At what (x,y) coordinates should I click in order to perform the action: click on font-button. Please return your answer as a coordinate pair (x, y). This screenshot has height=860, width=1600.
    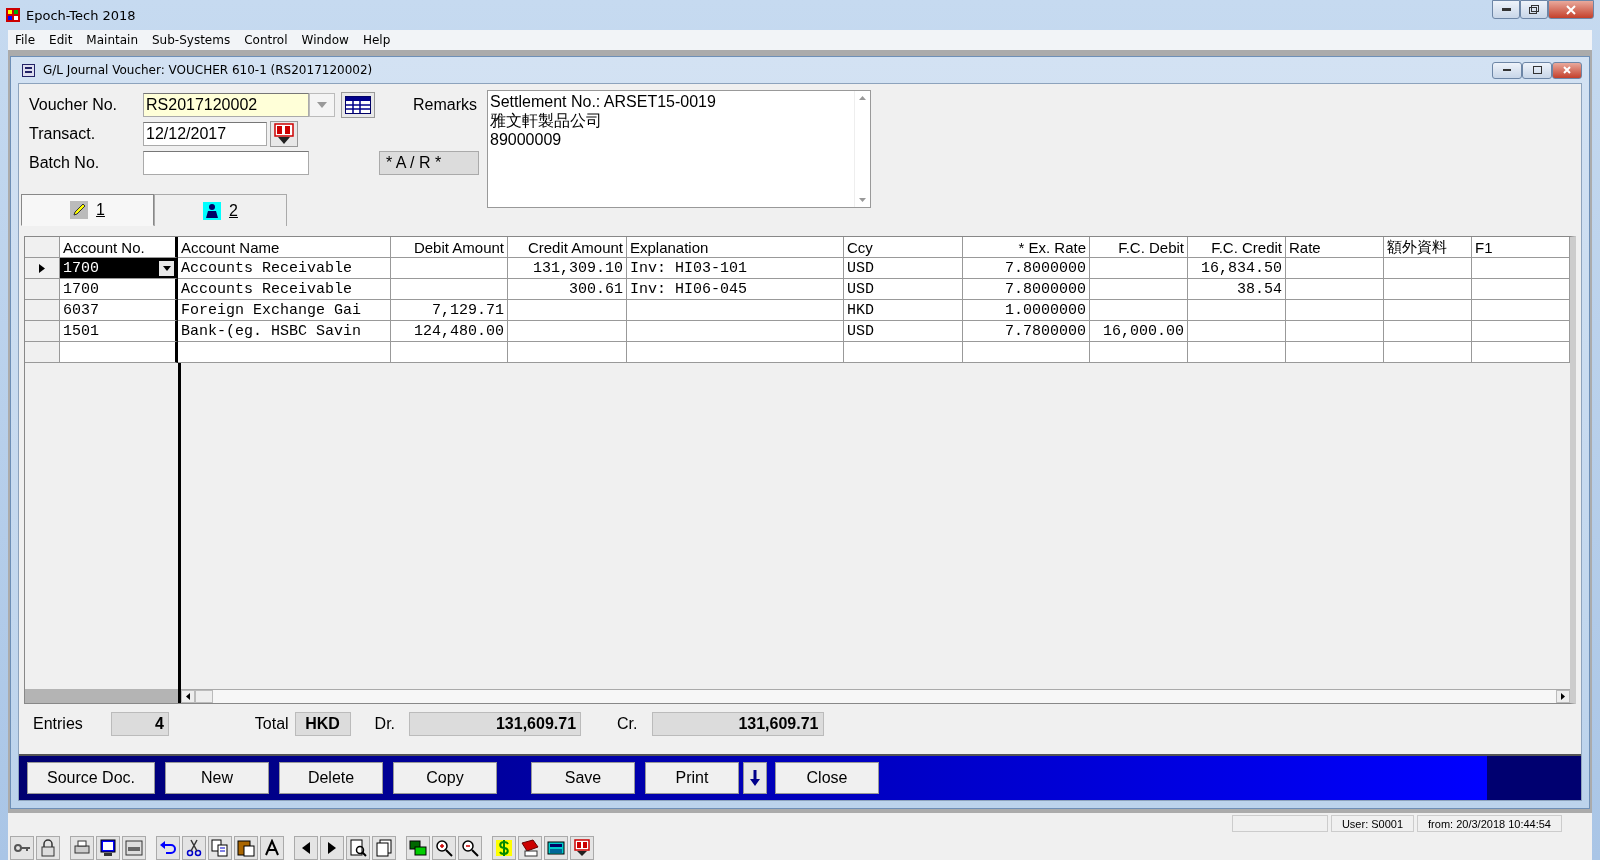
    Looking at the image, I should click on (272, 848).